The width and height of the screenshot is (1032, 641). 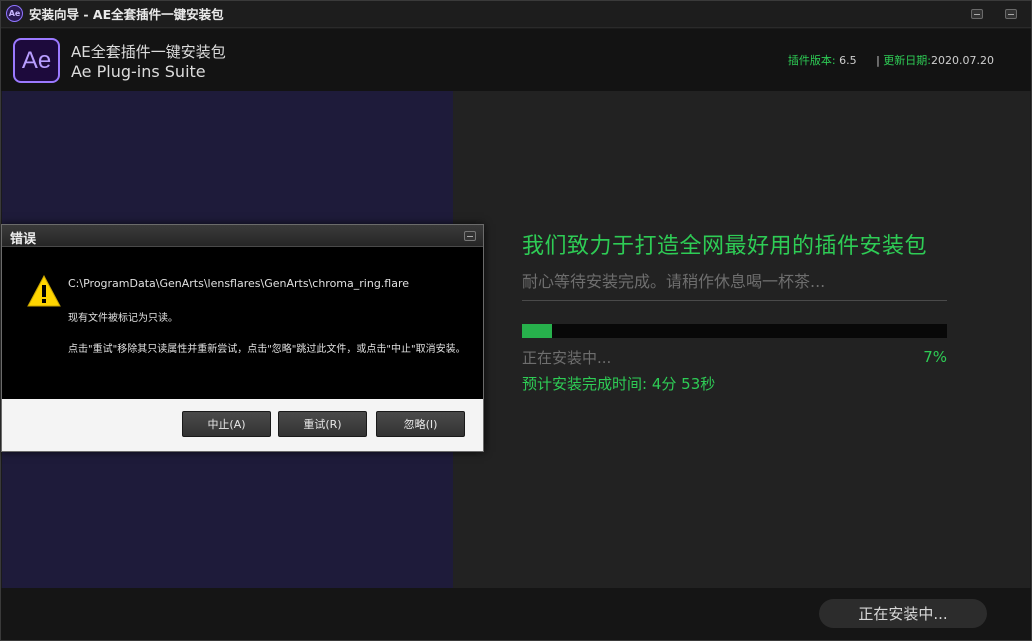 What do you see at coordinates (907, 60) in the screenshot?
I see `update-date-label: 更新日期:` at bounding box center [907, 60].